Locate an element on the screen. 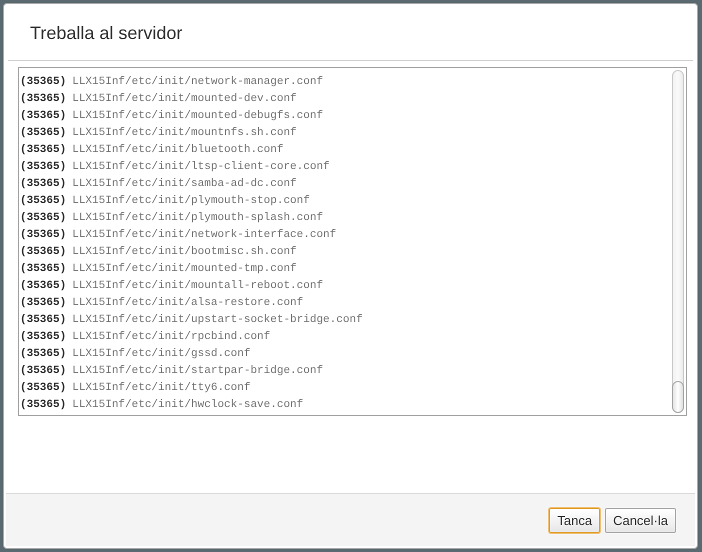 The height and width of the screenshot is (552, 702). scrollbar-thumb is located at coordinates (678, 397).